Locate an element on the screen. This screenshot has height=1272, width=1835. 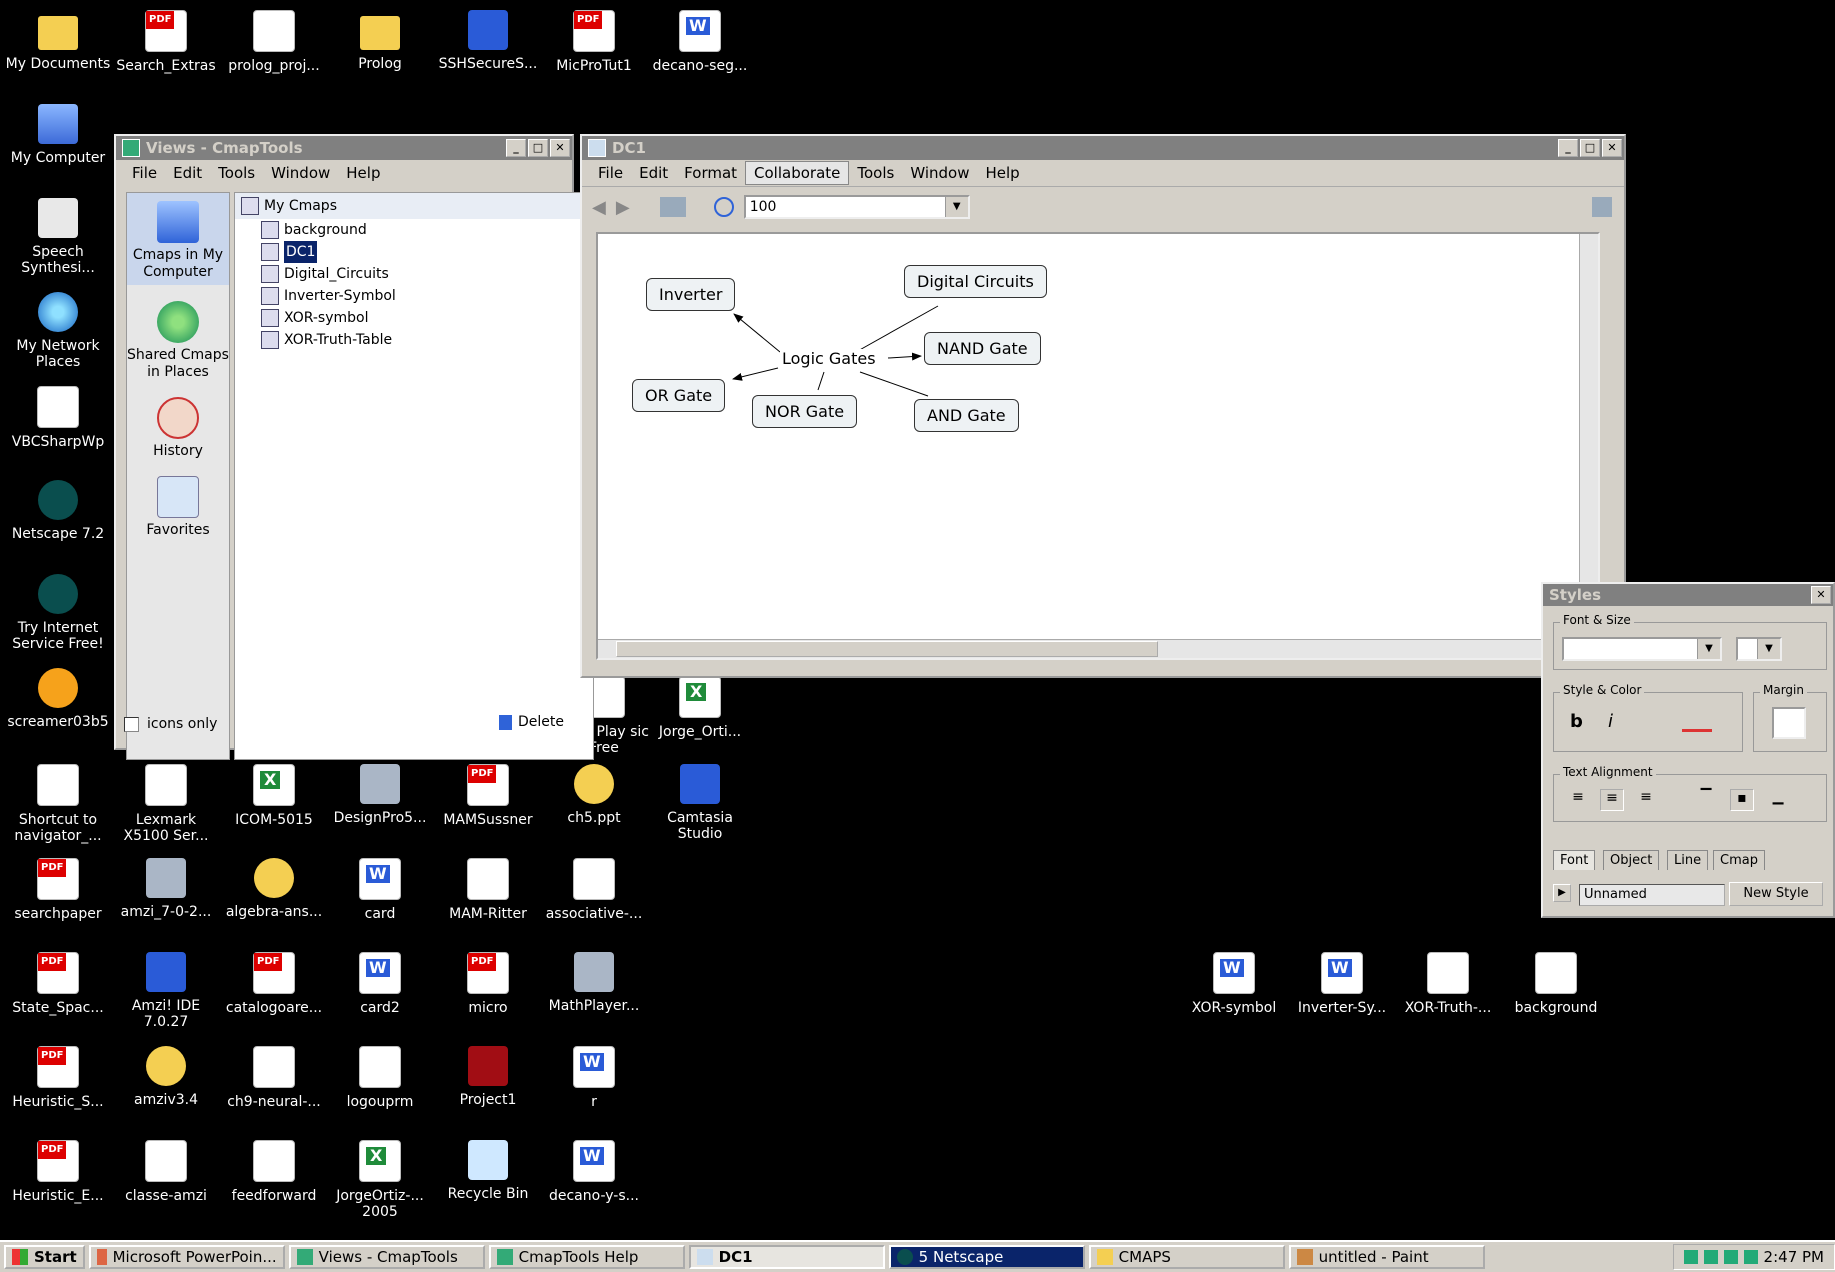
desktop-icon: MAM-Ritter is located at coordinates (488, 890).